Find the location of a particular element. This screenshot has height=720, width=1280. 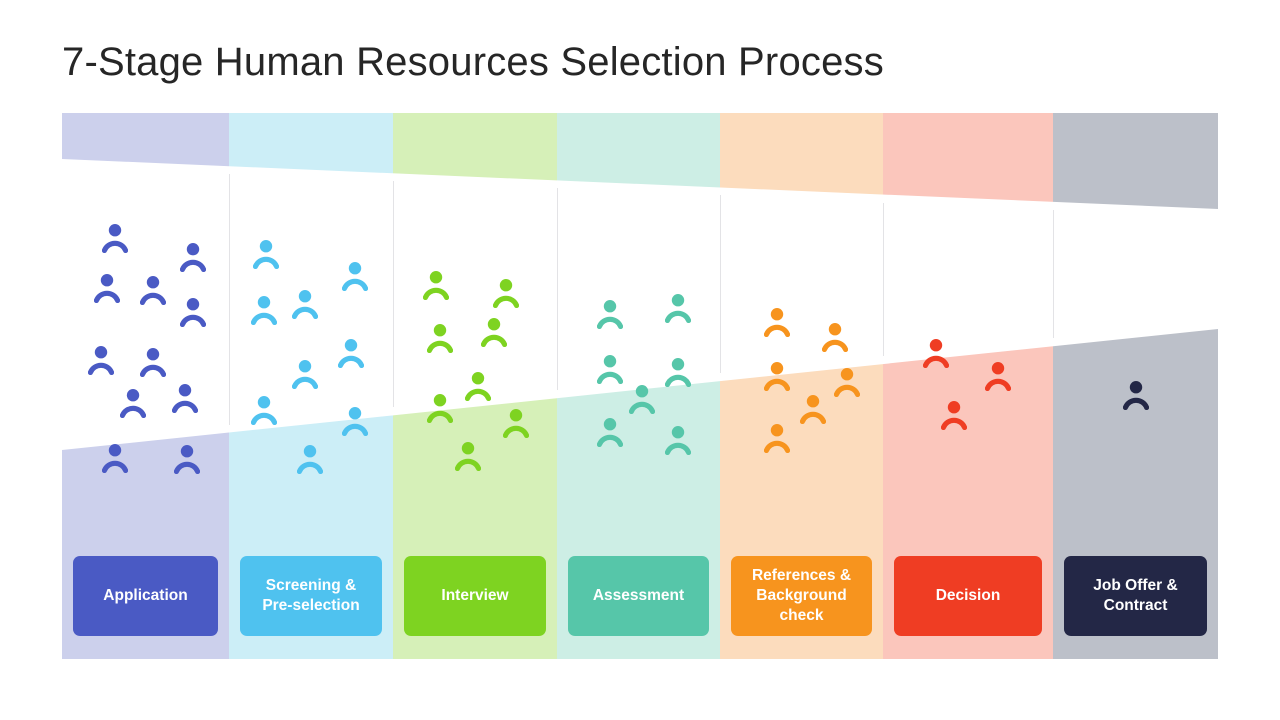

stage-button-label: Interview is located at coordinates (475, 596).